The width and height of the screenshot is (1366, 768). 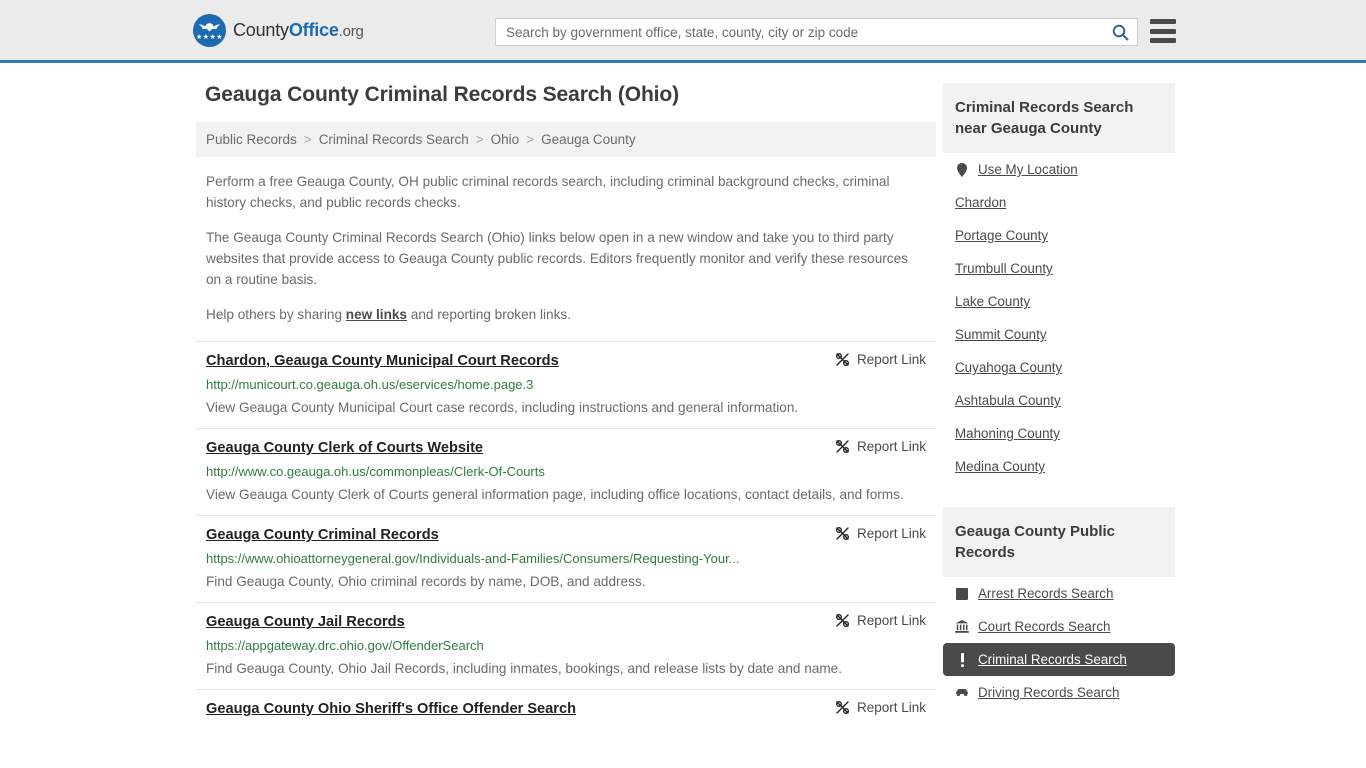 I want to click on sidebar-item-label: Arrest Records Search, so click(x=1046, y=593).